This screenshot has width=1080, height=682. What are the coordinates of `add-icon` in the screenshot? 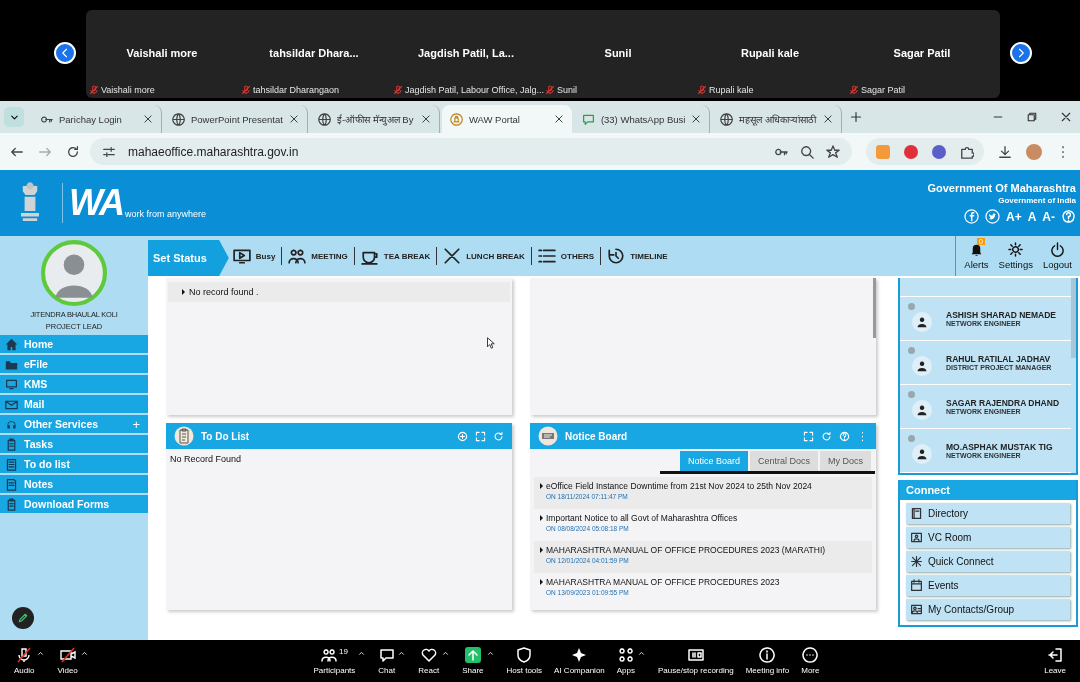 It's located at (462, 436).